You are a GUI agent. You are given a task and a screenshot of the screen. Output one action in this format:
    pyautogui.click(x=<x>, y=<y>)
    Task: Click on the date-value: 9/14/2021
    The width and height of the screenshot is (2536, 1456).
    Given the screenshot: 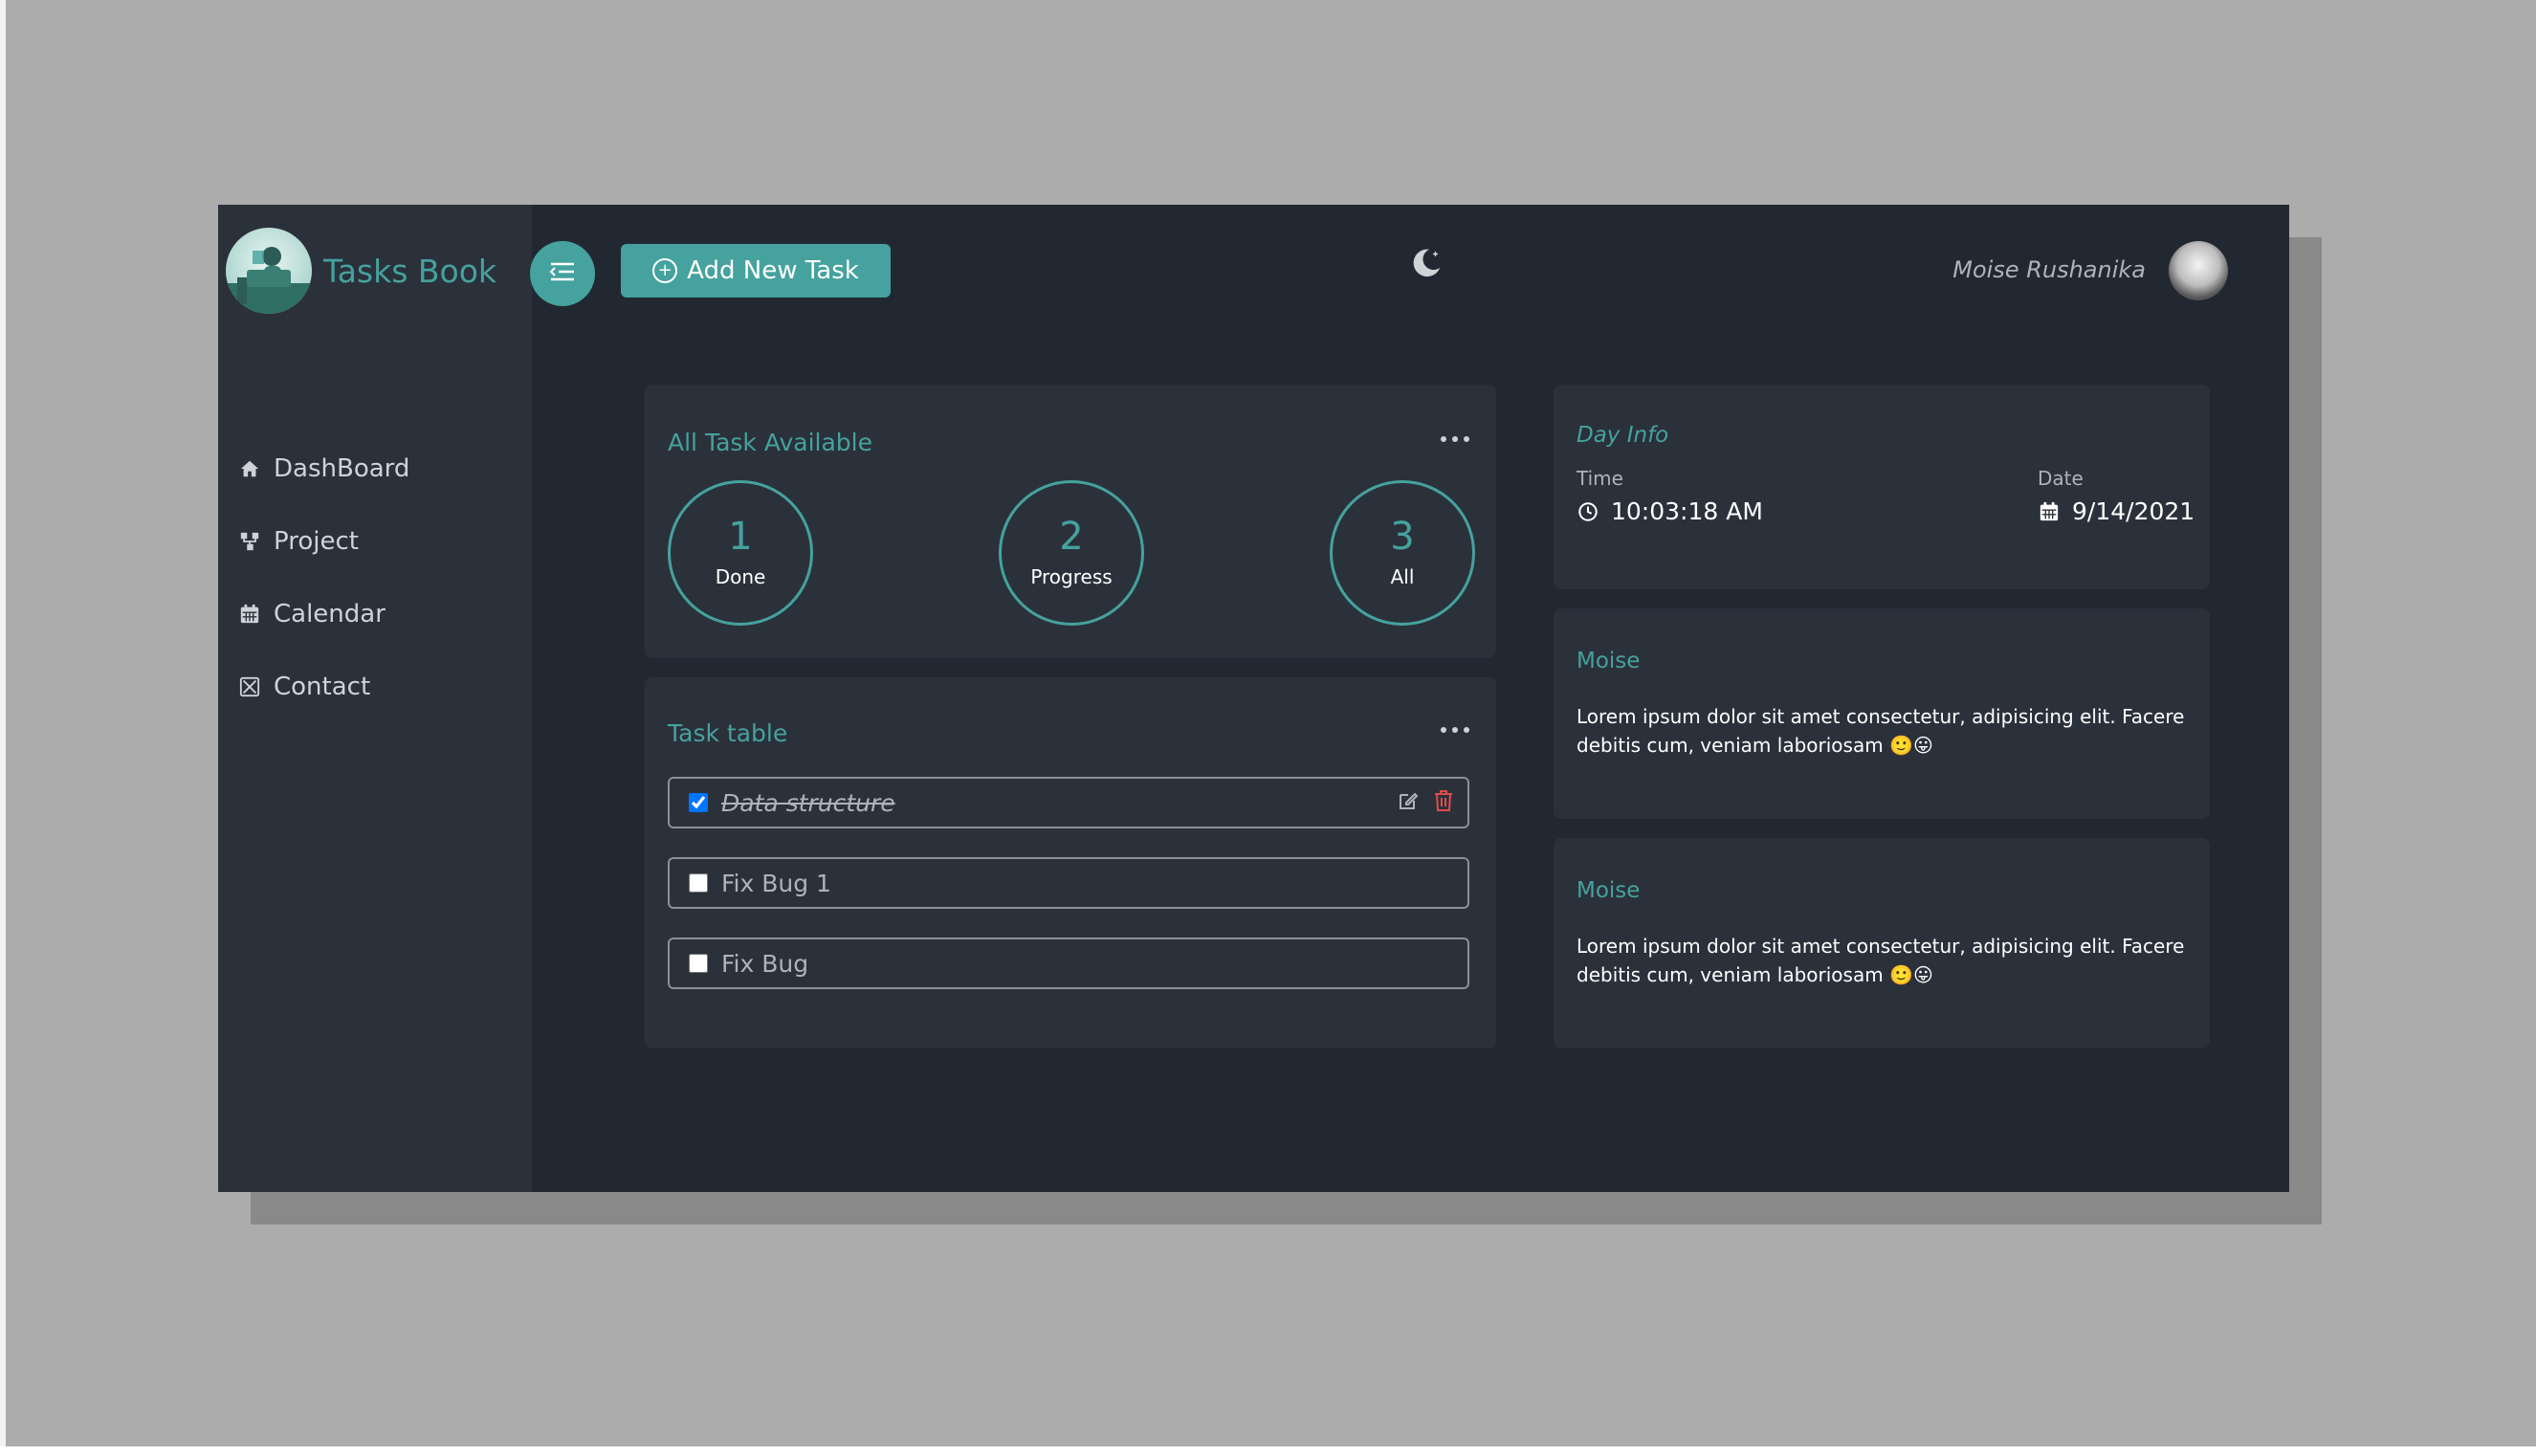 What is the action you would take?
    pyautogui.click(x=2134, y=511)
    